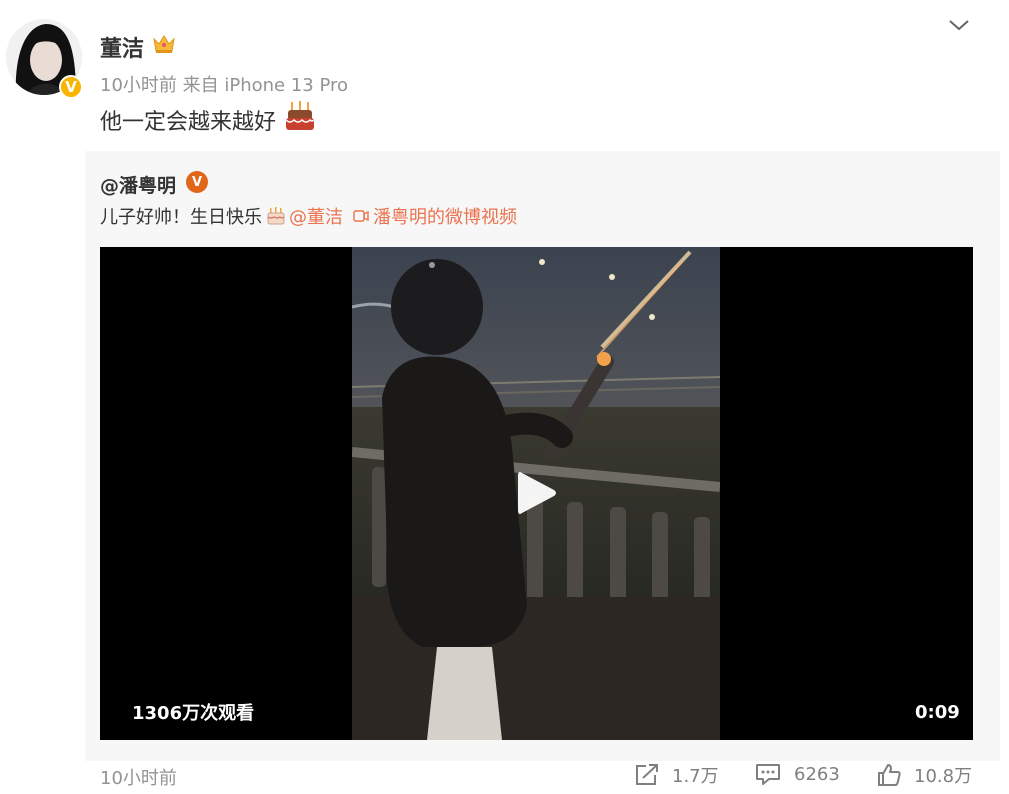  What do you see at coordinates (316, 216) in the screenshot?
I see `mention-link: @董洁` at bounding box center [316, 216].